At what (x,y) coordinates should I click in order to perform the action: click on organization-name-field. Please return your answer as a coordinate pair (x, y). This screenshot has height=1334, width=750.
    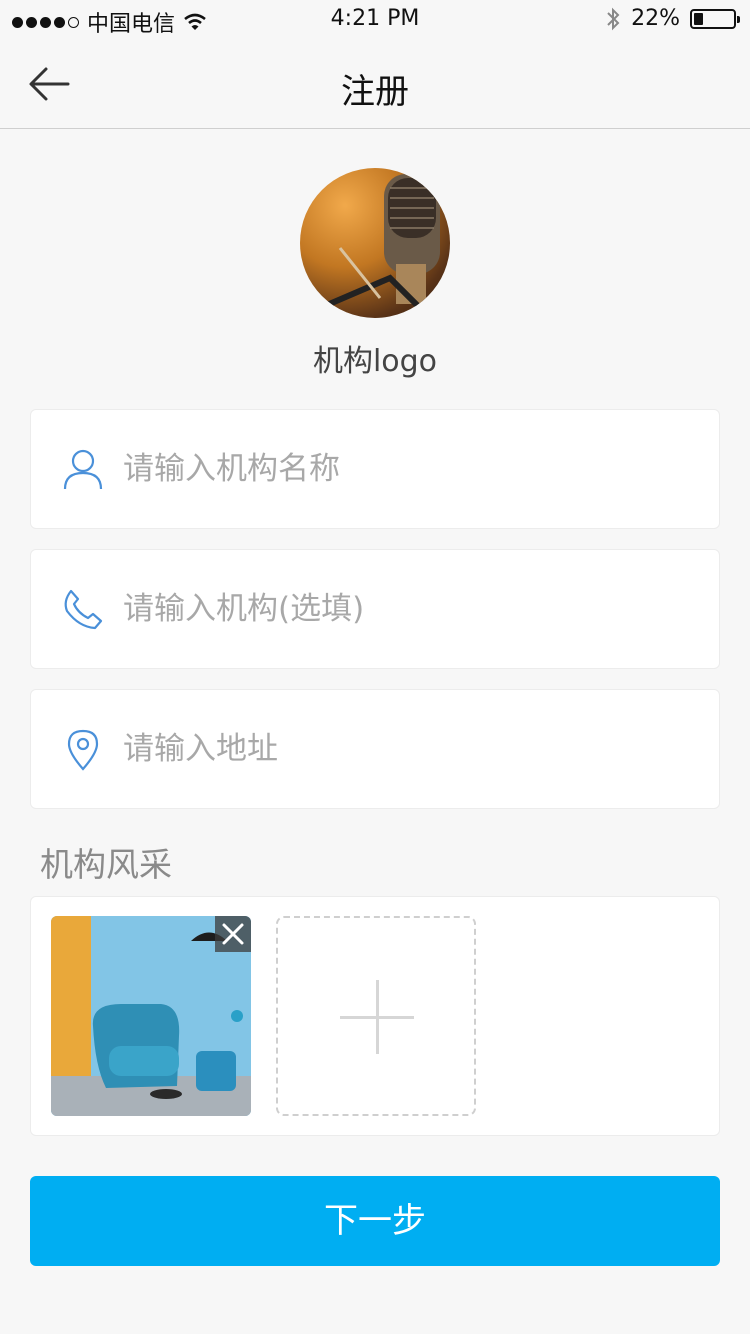
    Looking at the image, I should click on (375, 469).